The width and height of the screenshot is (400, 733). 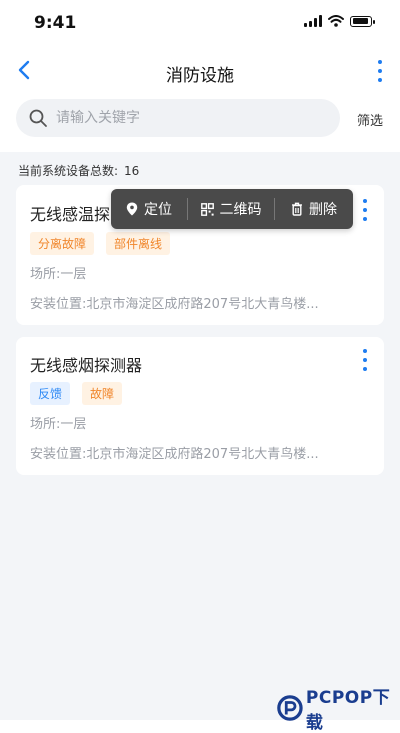 What do you see at coordinates (290, 708) in the screenshot?
I see `pcpop-logo-icon` at bounding box center [290, 708].